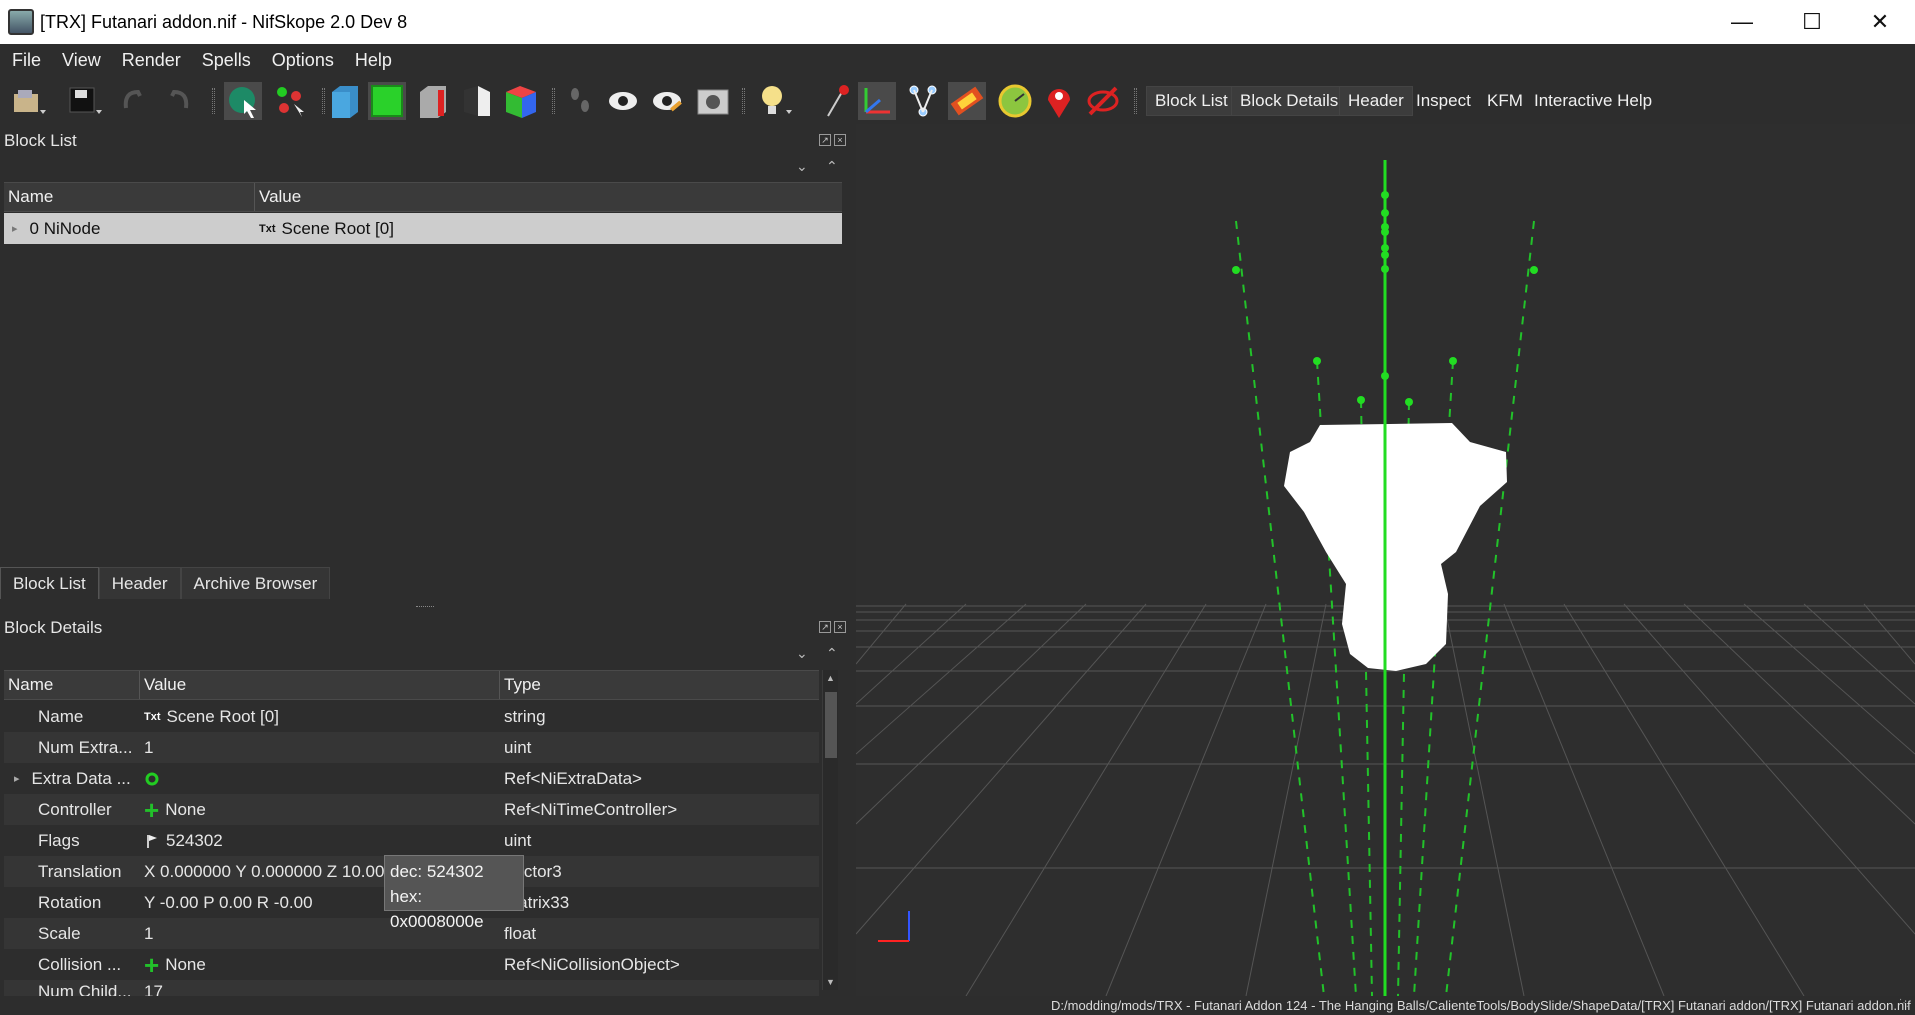 This screenshot has height=1015, width=1915. I want to click on marker-icon, so click(1059, 101).